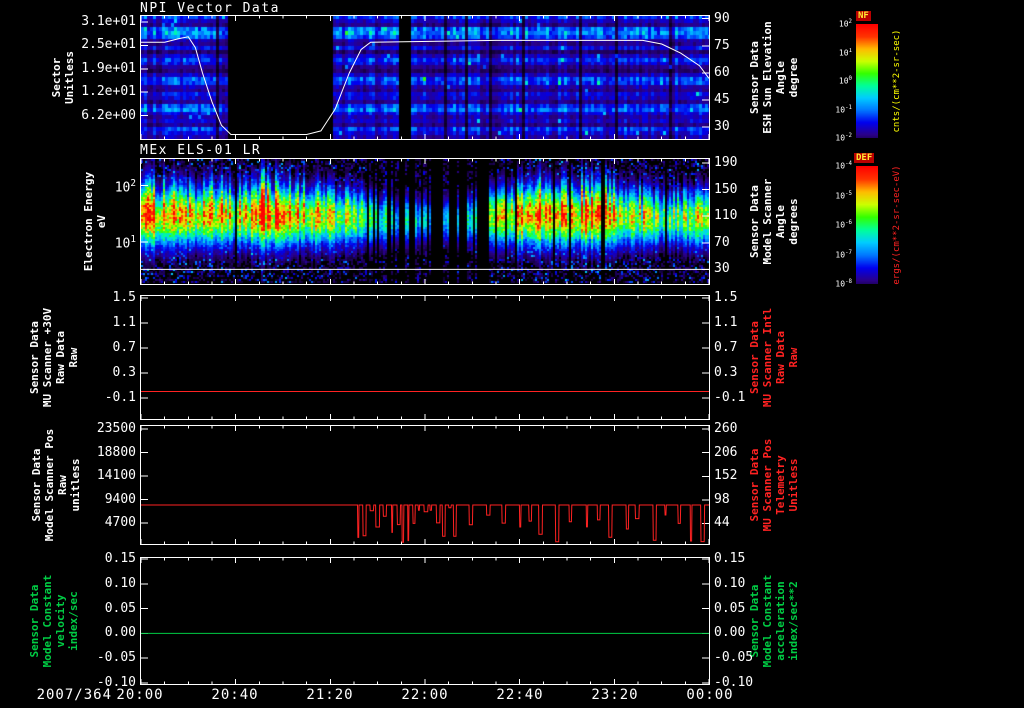  What do you see at coordinates (54, 357) in the screenshot?
I see `panel3-ylabel: Sensor Data MU Scanner +30V Raw Data Raw` at bounding box center [54, 357].